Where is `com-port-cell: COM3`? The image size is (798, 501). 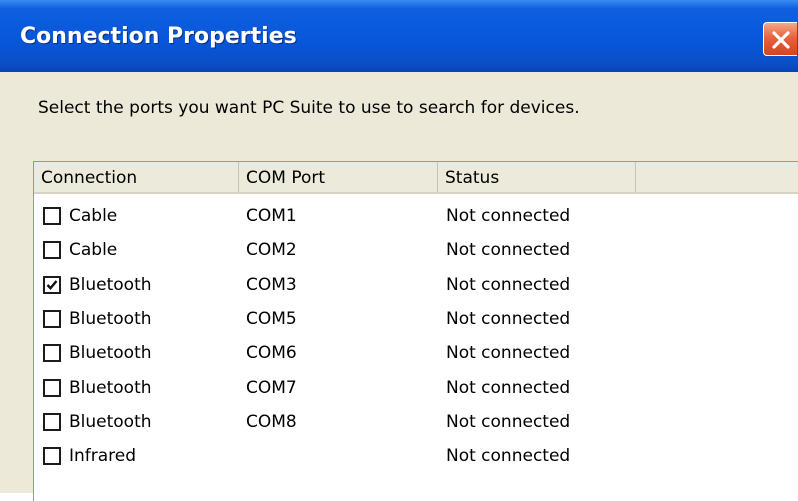 com-port-cell: COM3 is located at coordinates (271, 284).